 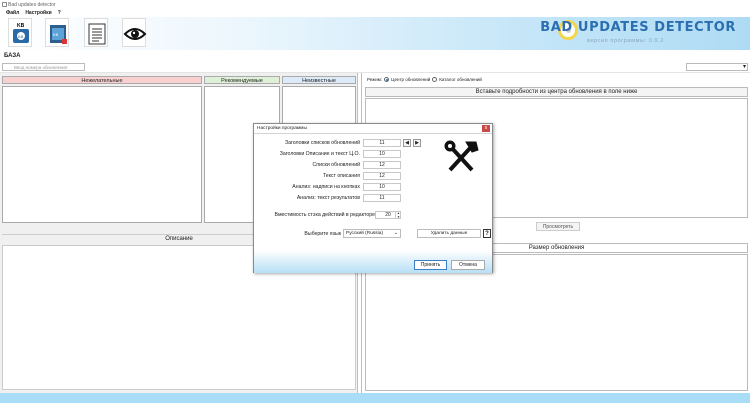 I want to click on setting-label: Заголовки списков обновлений, so click(x=322, y=143).